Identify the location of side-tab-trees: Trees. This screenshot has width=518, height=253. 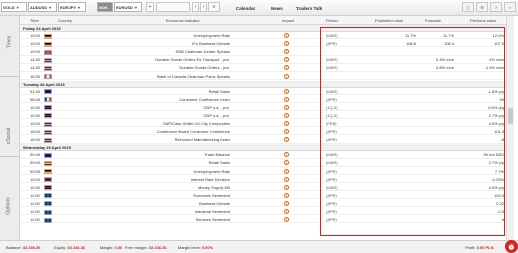
(9, 42).